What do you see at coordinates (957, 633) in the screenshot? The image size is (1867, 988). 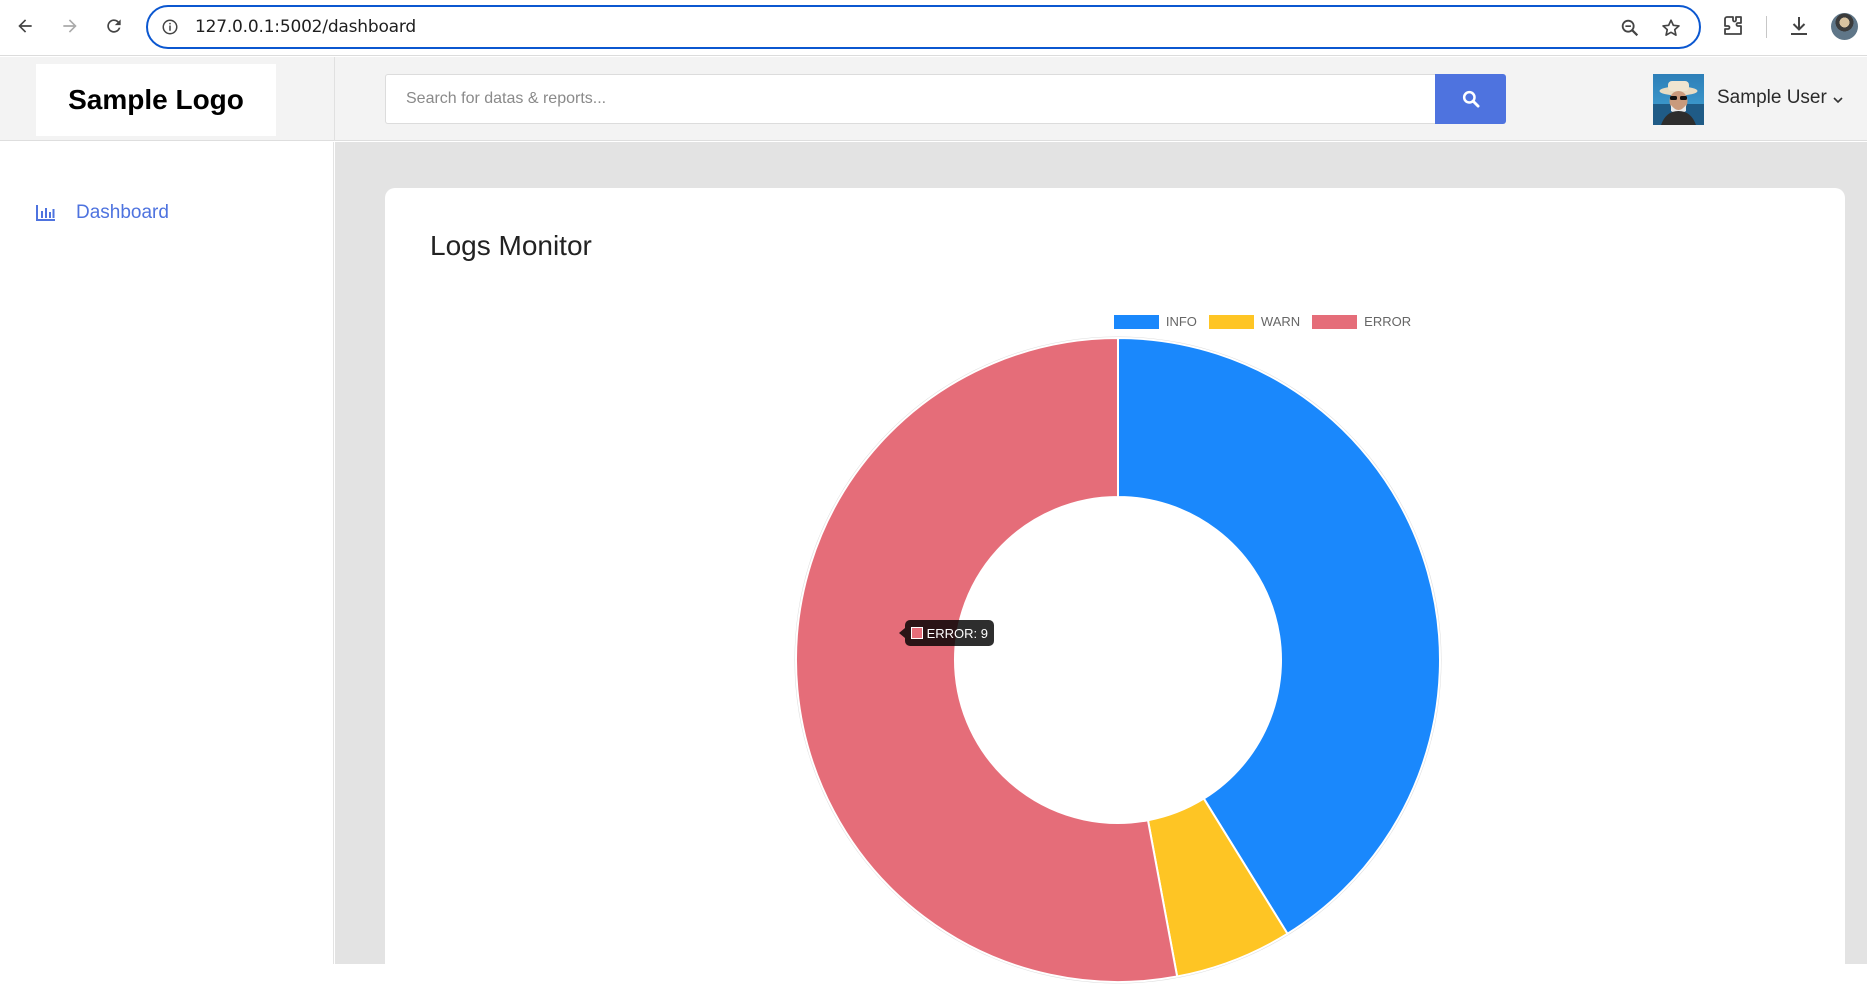 I see `tooltip-text: ERROR: 9` at bounding box center [957, 633].